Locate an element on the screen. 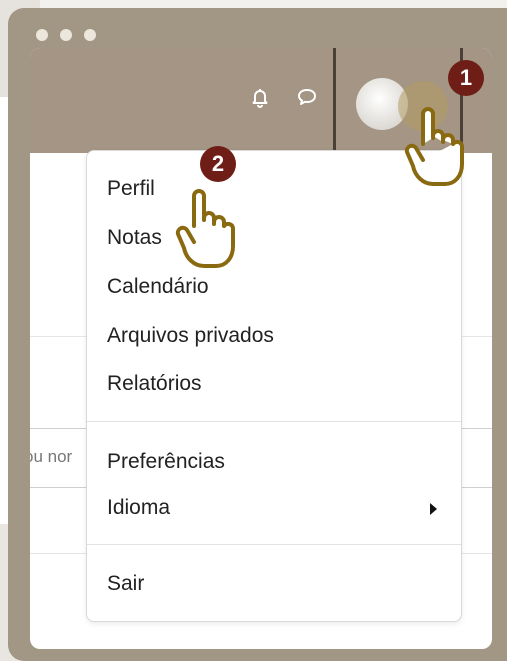 Image resolution: width=507 pixels, height=661 pixels. menu-item-preferencias: Preferências is located at coordinates (166, 462).